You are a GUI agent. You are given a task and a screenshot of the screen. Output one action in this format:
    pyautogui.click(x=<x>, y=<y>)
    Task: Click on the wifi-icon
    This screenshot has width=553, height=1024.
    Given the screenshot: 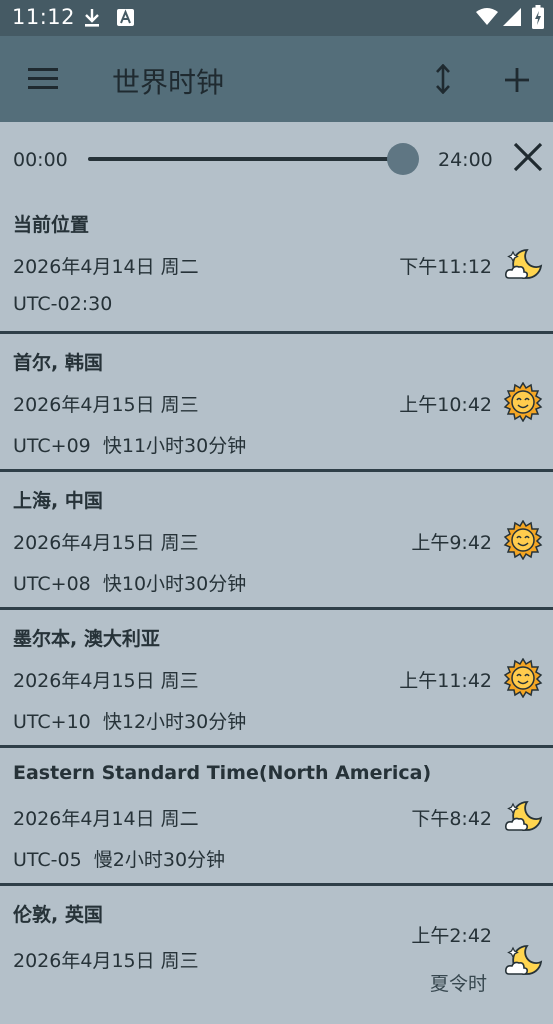 What is the action you would take?
    pyautogui.click(x=487, y=16)
    